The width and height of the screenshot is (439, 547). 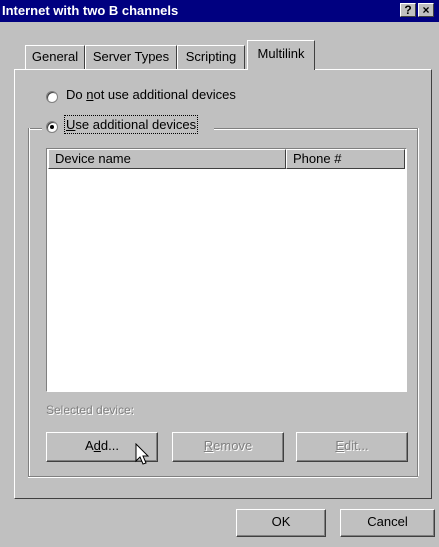 What do you see at coordinates (281, 523) in the screenshot?
I see `ok-button: OK` at bounding box center [281, 523].